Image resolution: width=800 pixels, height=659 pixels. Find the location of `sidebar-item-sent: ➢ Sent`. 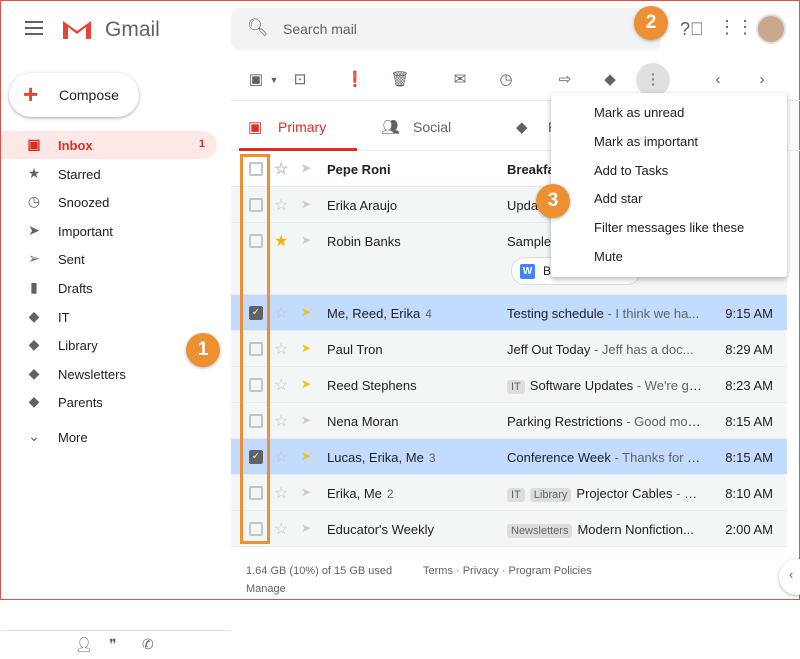

sidebar-item-sent: ➢ Sent is located at coordinates (109, 259).